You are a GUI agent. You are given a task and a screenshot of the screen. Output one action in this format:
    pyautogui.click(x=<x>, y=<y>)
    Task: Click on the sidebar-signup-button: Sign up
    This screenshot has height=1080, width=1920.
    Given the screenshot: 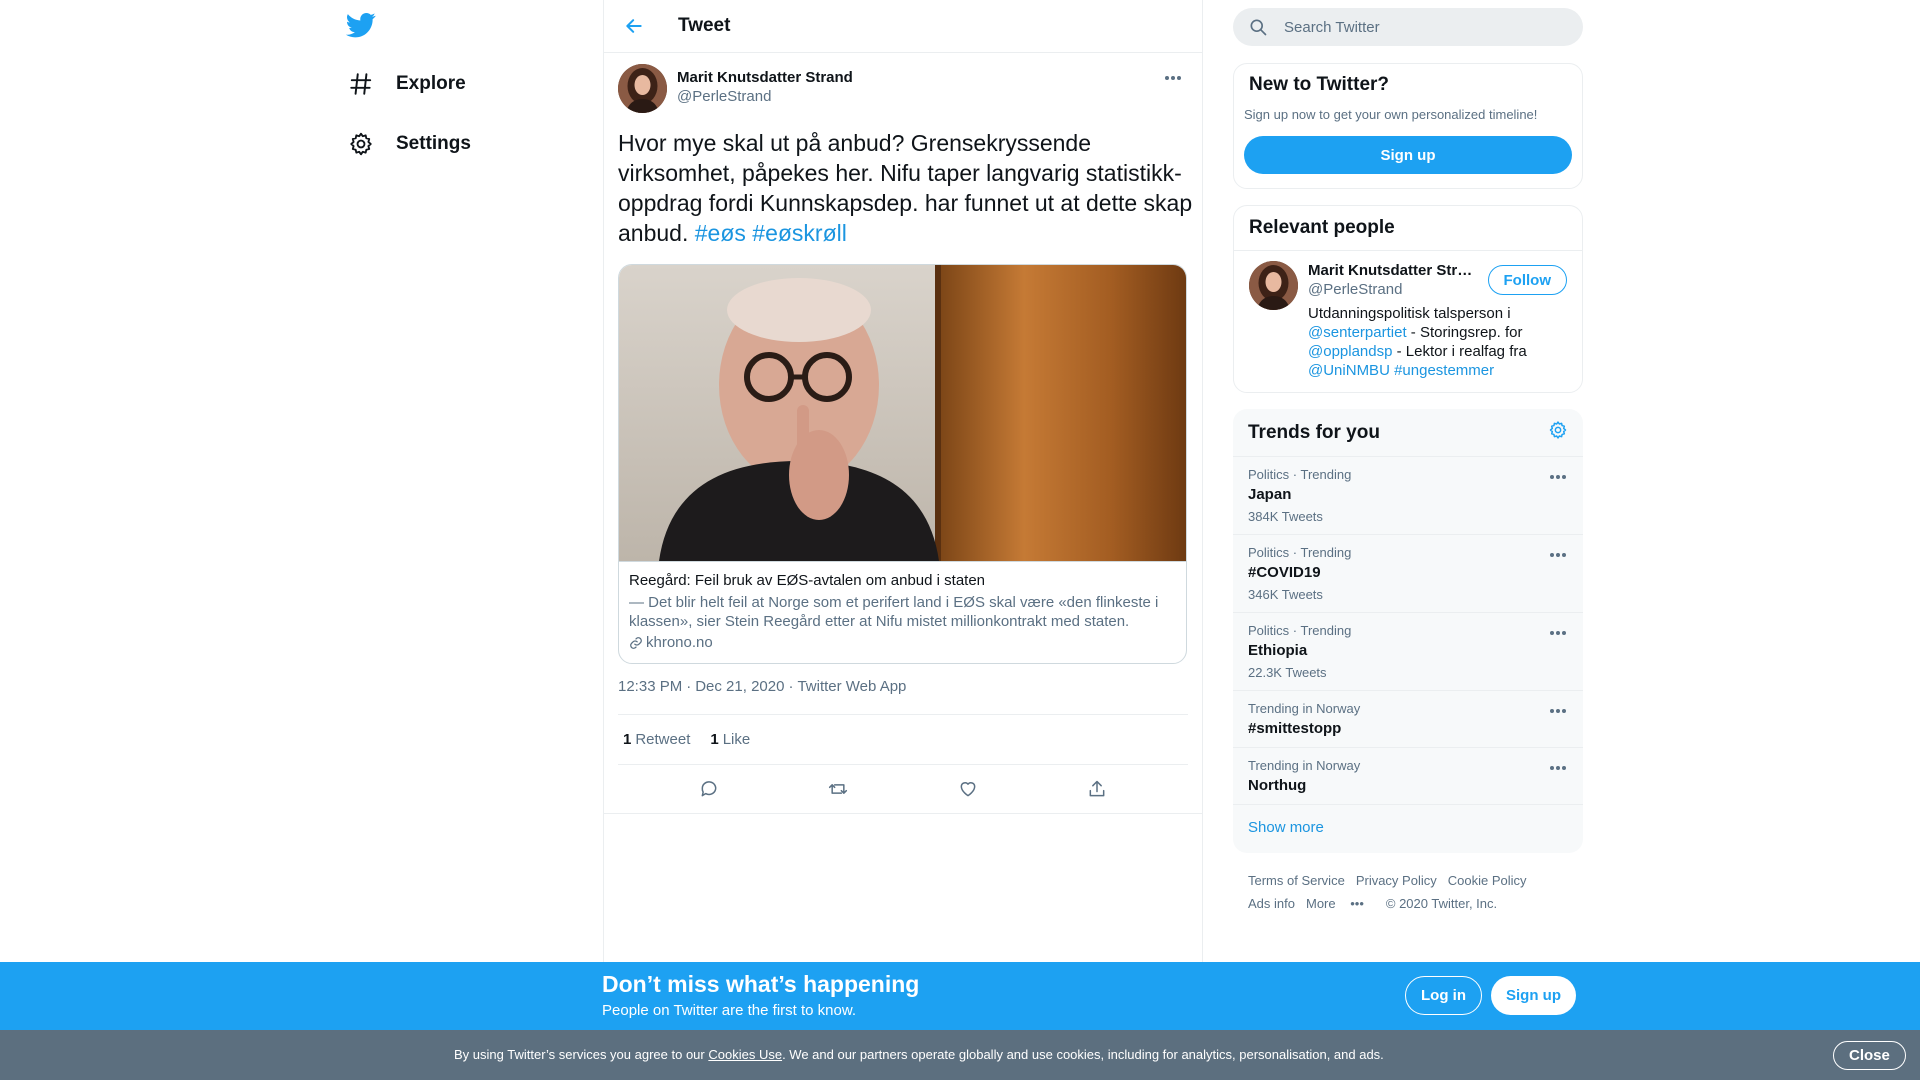 What is the action you would take?
    pyautogui.click(x=1408, y=155)
    